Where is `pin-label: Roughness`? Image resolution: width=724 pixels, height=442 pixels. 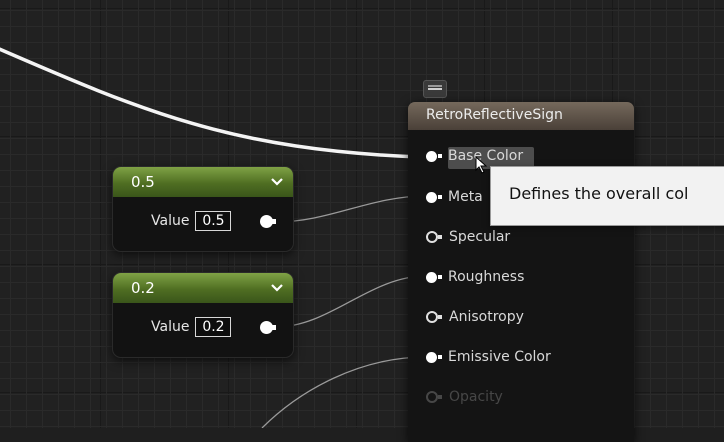 pin-label: Roughness is located at coordinates (486, 277).